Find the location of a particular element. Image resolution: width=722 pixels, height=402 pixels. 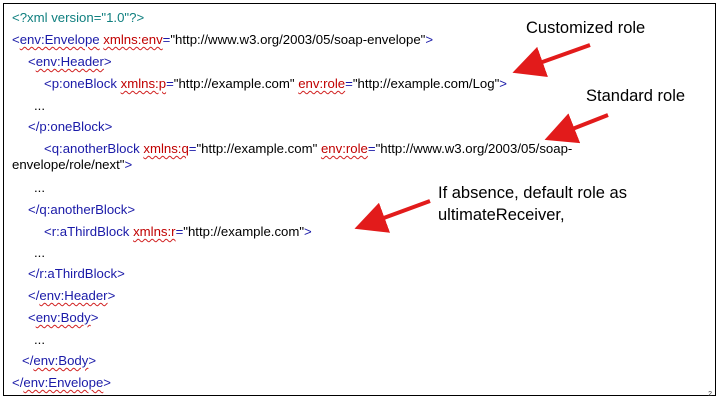

oneblock-close-line: </p:oneBlock> is located at coordinates (70, 127).